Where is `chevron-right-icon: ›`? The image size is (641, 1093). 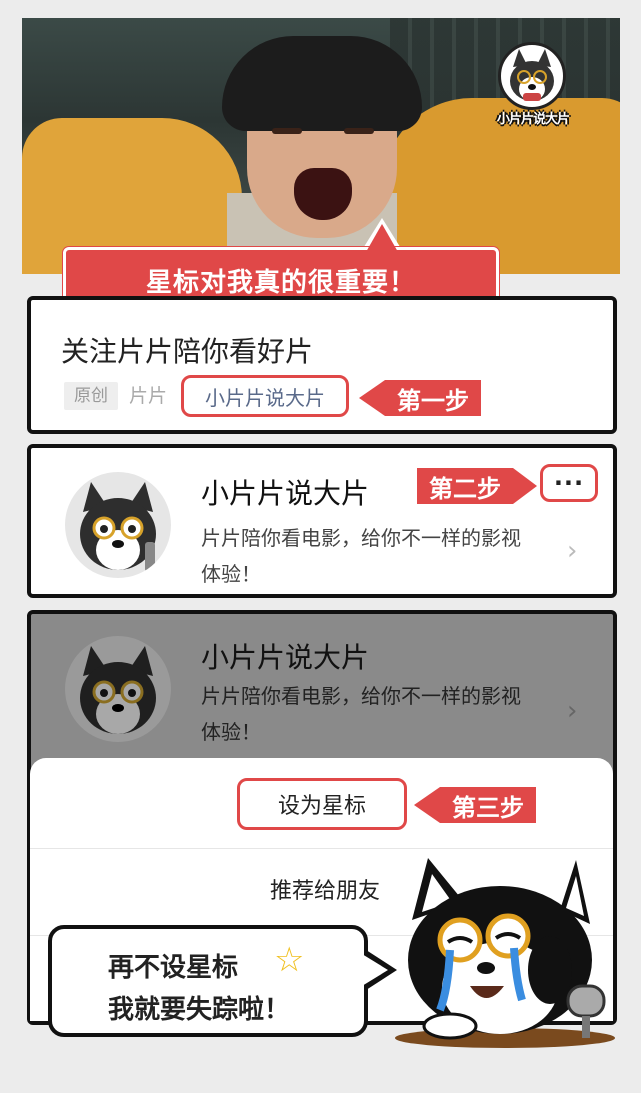
chevron-right-icon: › is located at coordinates (572, 551).